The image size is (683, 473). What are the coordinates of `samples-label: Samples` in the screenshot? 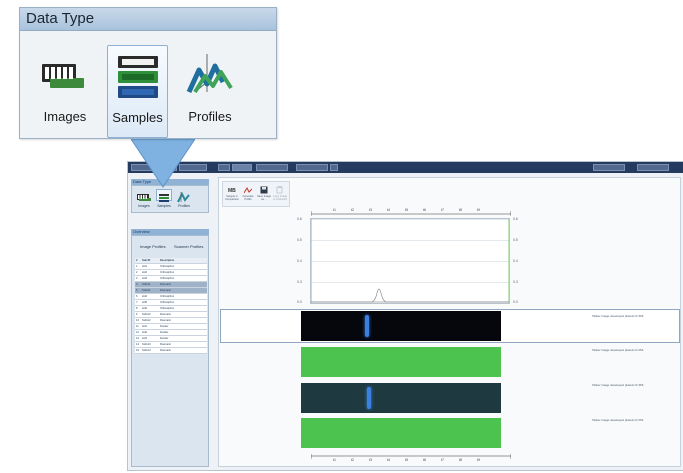 It's located at (137, 117).